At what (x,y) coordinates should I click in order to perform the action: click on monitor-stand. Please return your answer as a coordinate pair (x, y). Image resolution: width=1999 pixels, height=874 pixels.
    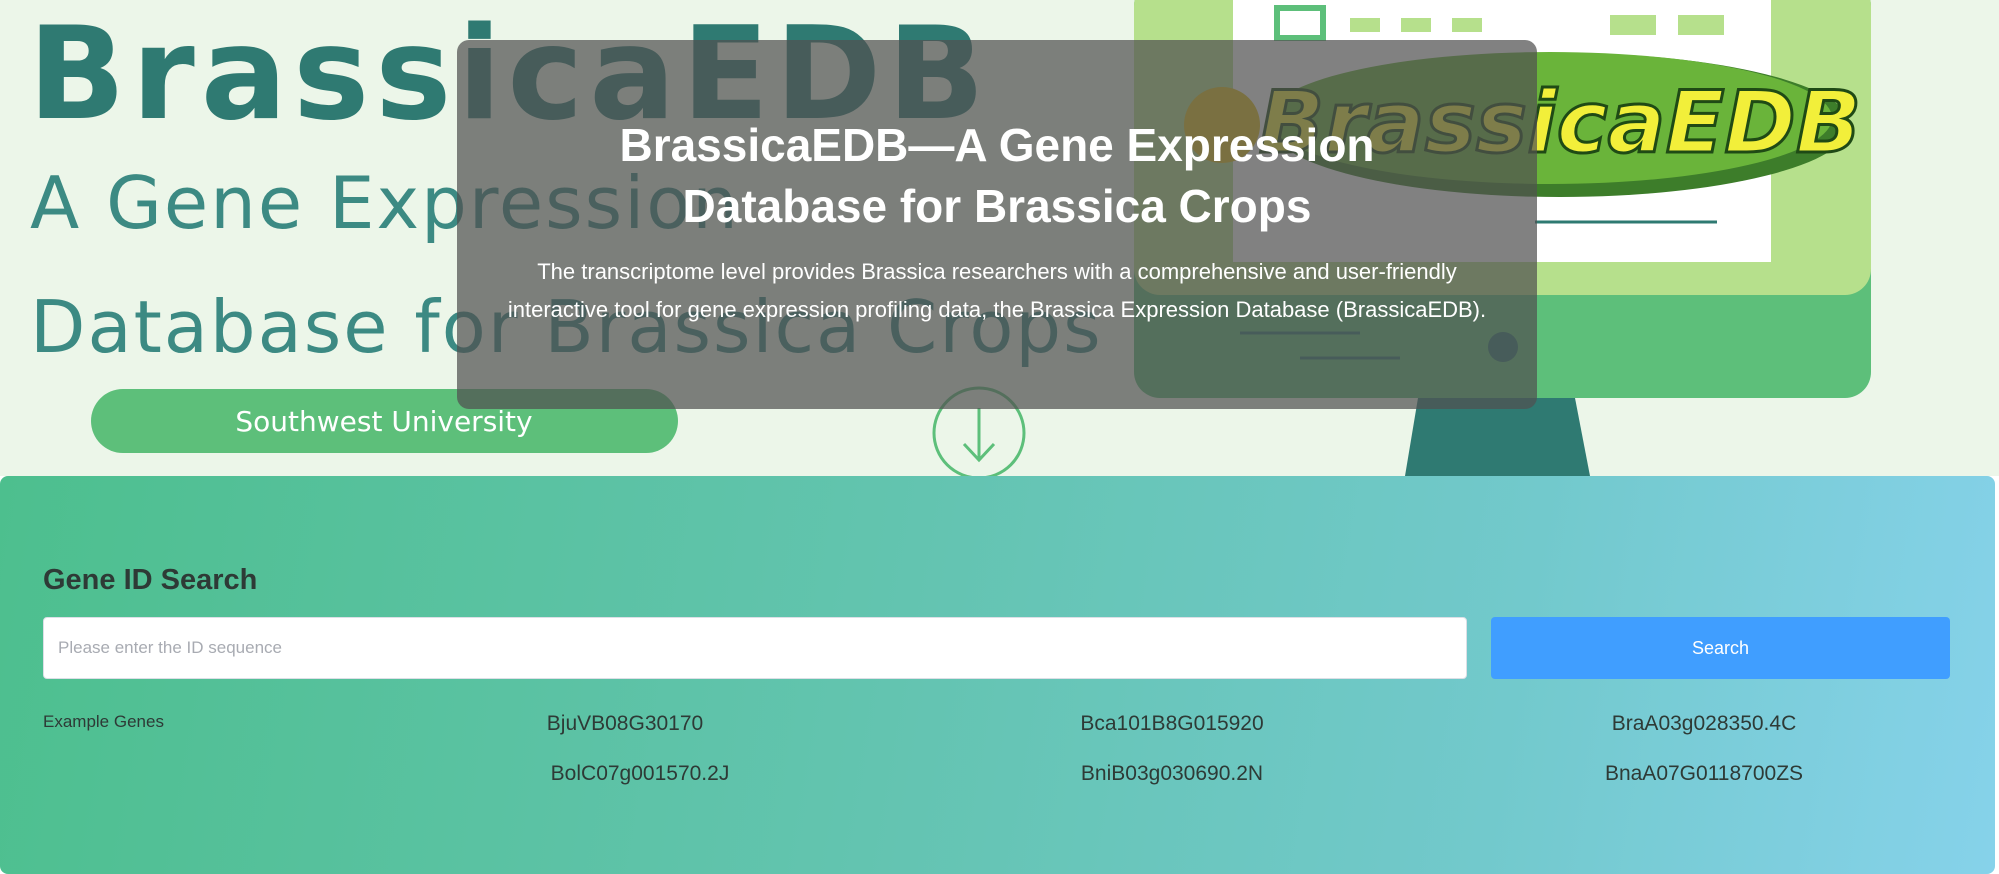
    Looking at the image, I should click on (1497, 437).